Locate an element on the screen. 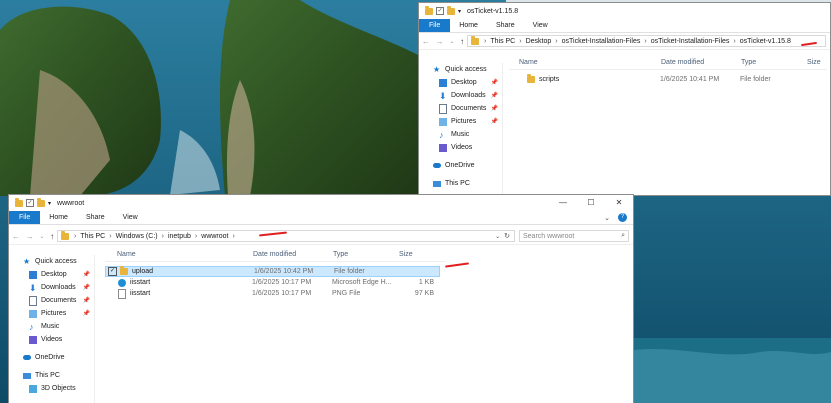 The image size is (831, 403). nav-label: Quick access is located at coordinates (56, 261).